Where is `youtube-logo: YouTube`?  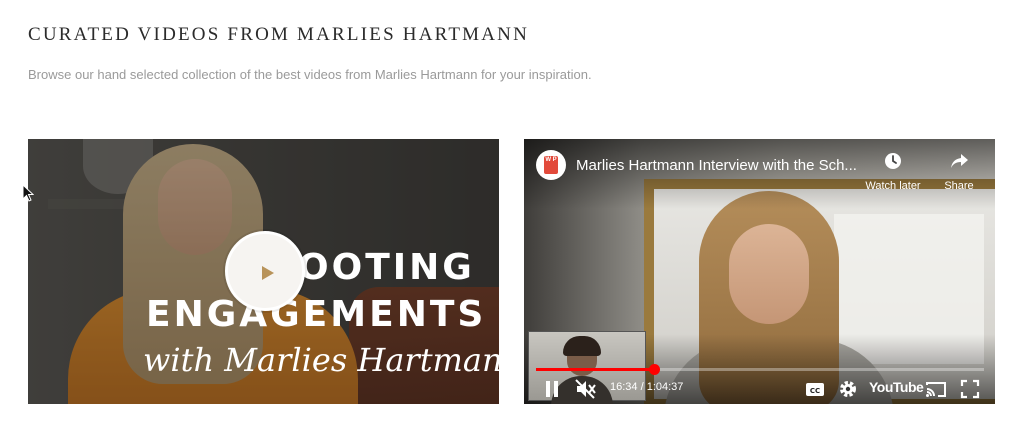
youtube-logo: YouTube is located at coordinates (896, 387).